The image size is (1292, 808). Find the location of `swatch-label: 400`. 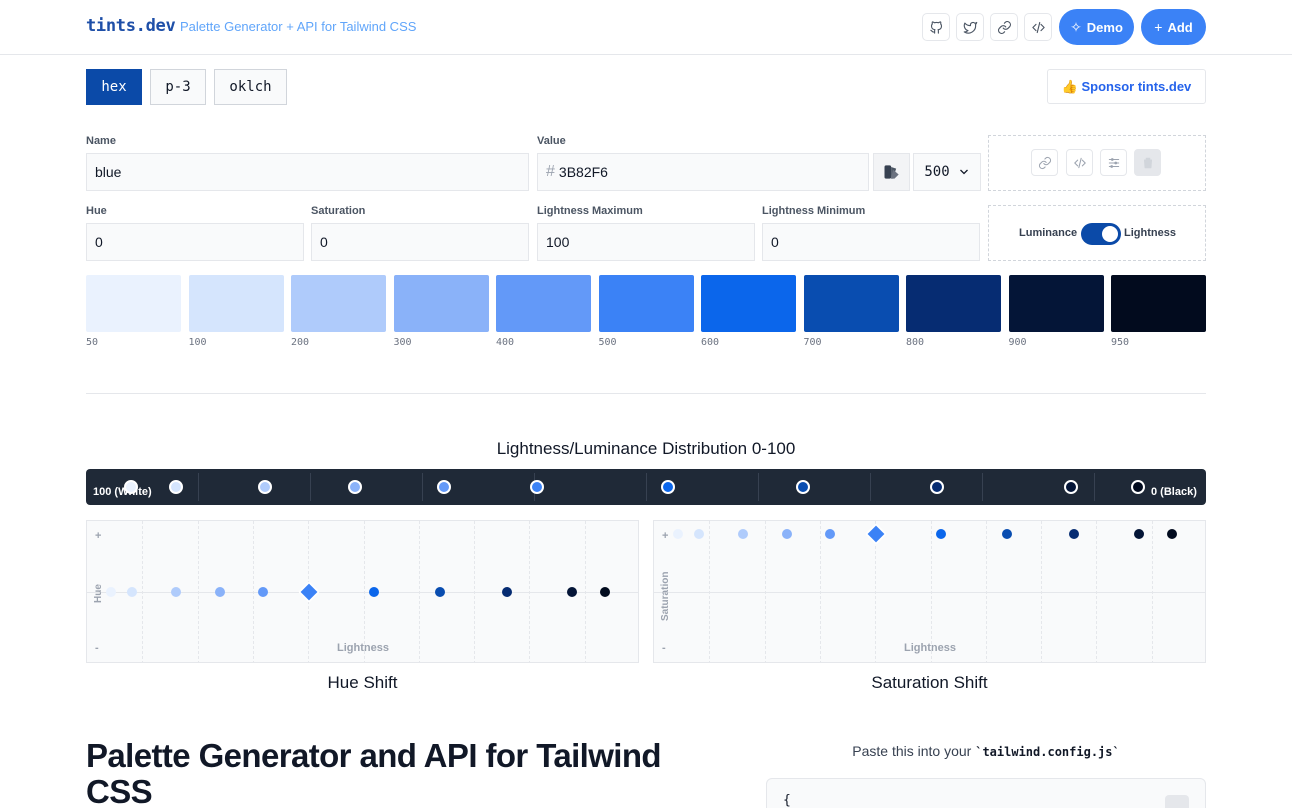

swatch-label: 400 is located at coordinates (505, 342).